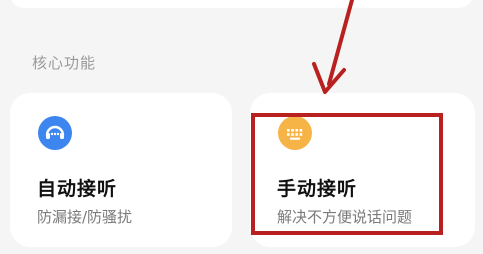 This screenshot has width=483, height=254. What do you see at coordinates (85, 217) in the screenshot?
I see `auto-answer-subtitle: 防漏接/防骚扰` at bounding box center [85, 217].